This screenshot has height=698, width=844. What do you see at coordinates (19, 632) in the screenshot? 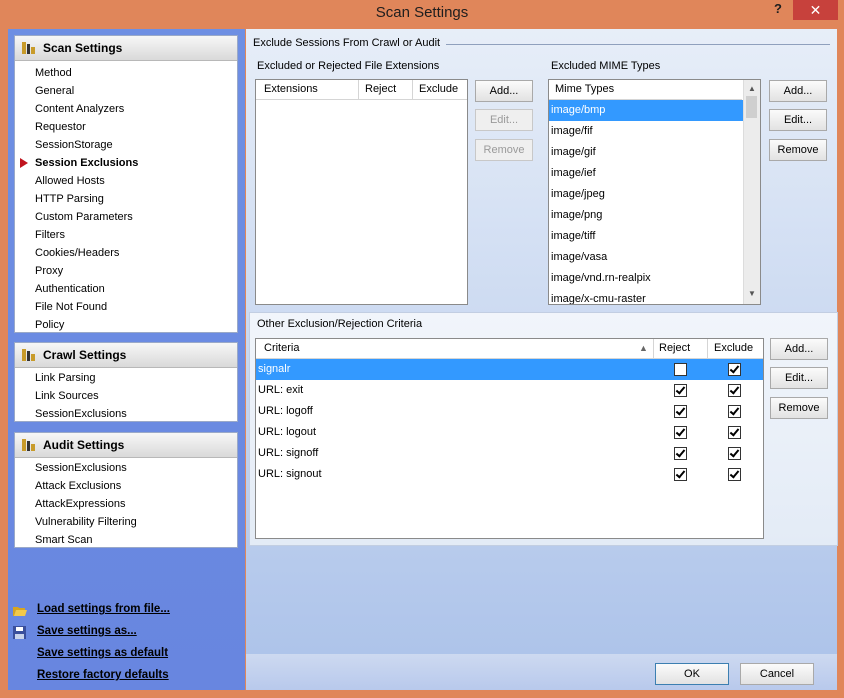
I see `save-icon` at bounding box center [19, 632].